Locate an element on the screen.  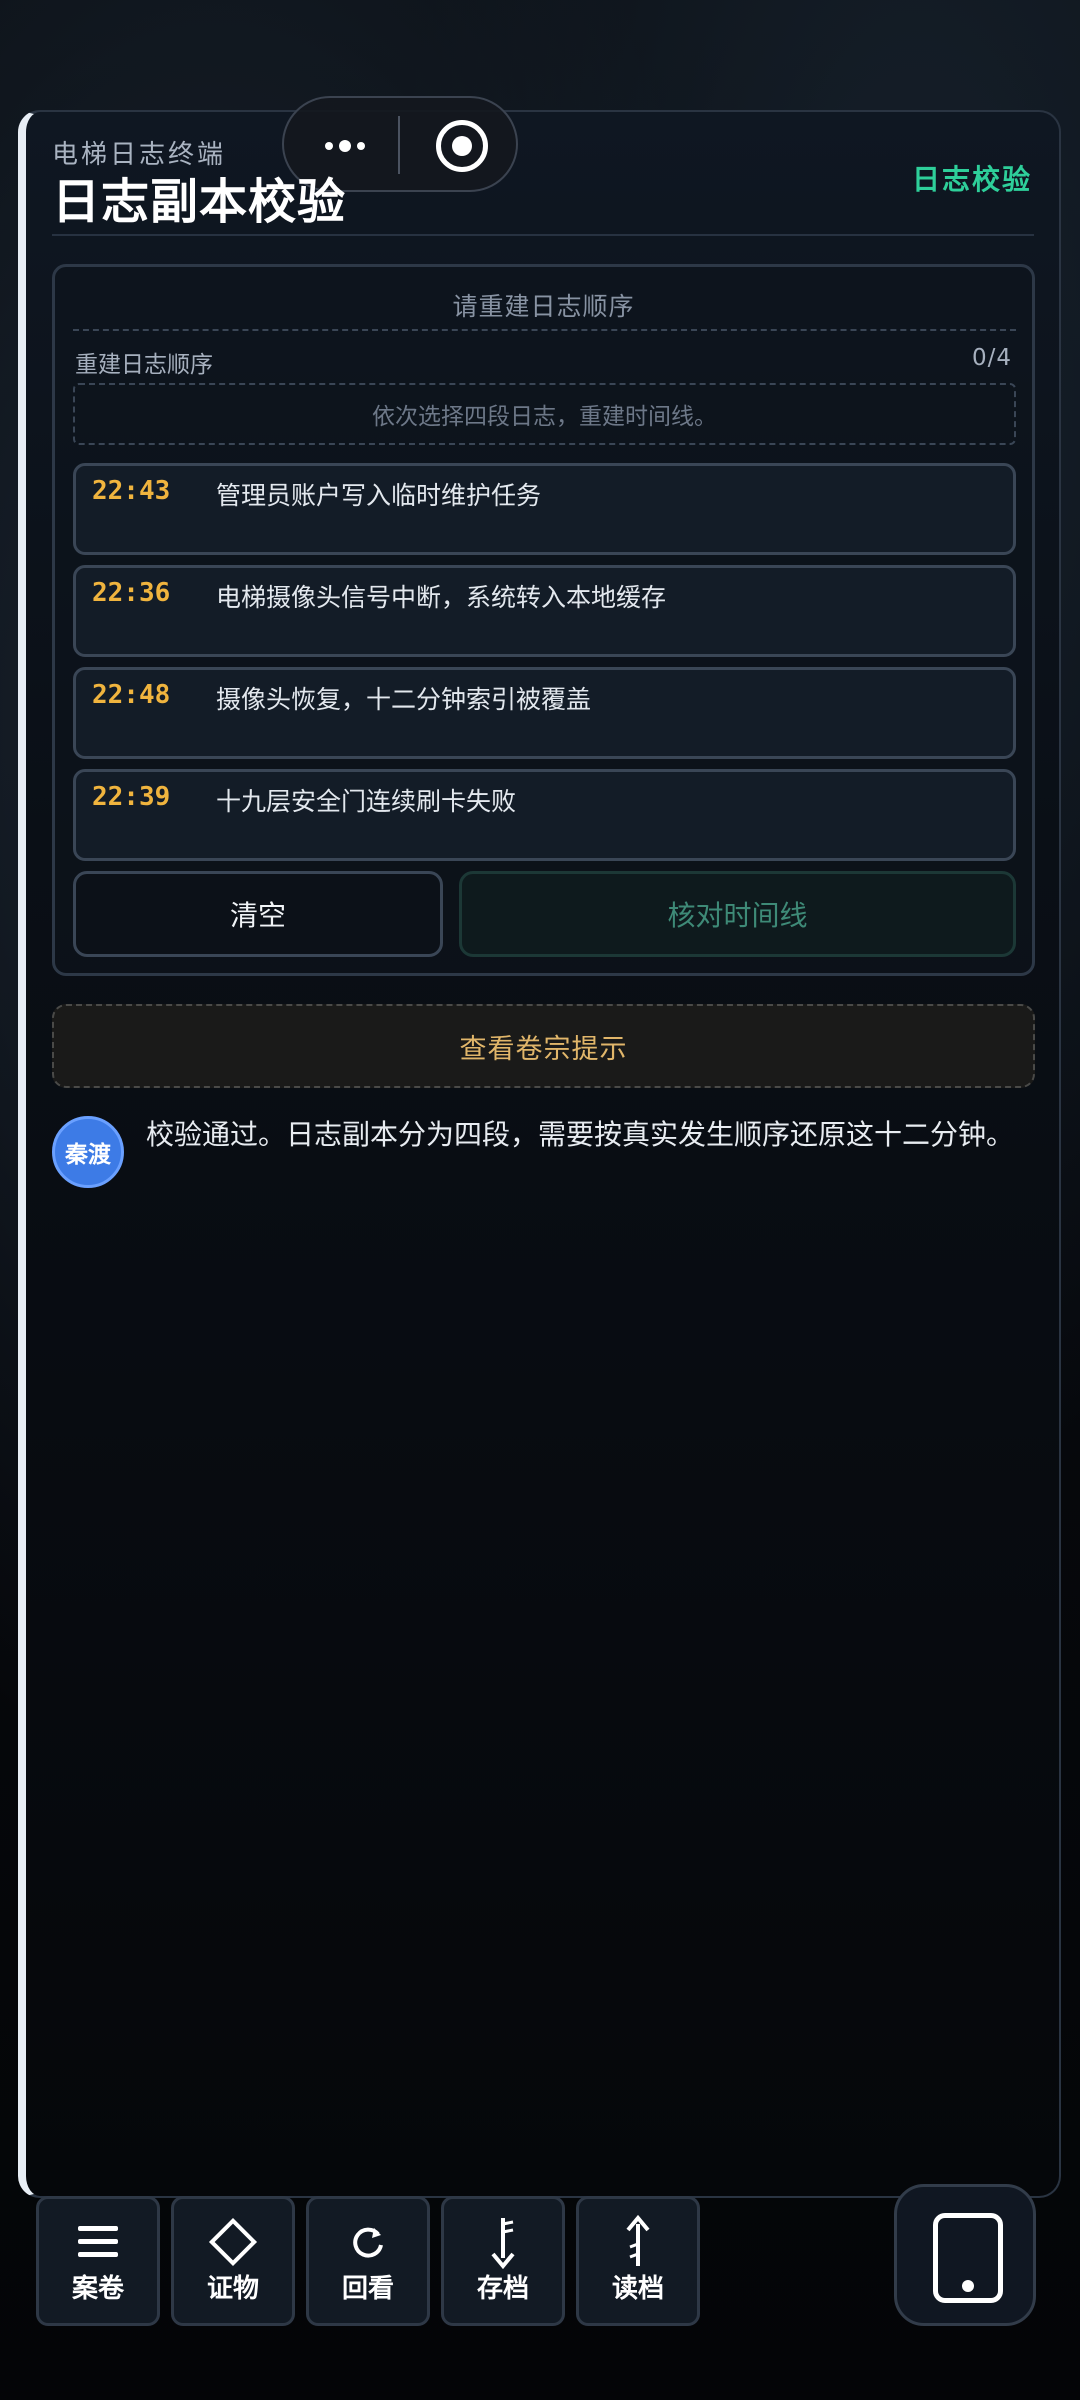
nav-replay-button: 回看 is located at coordinates (368, 2261).